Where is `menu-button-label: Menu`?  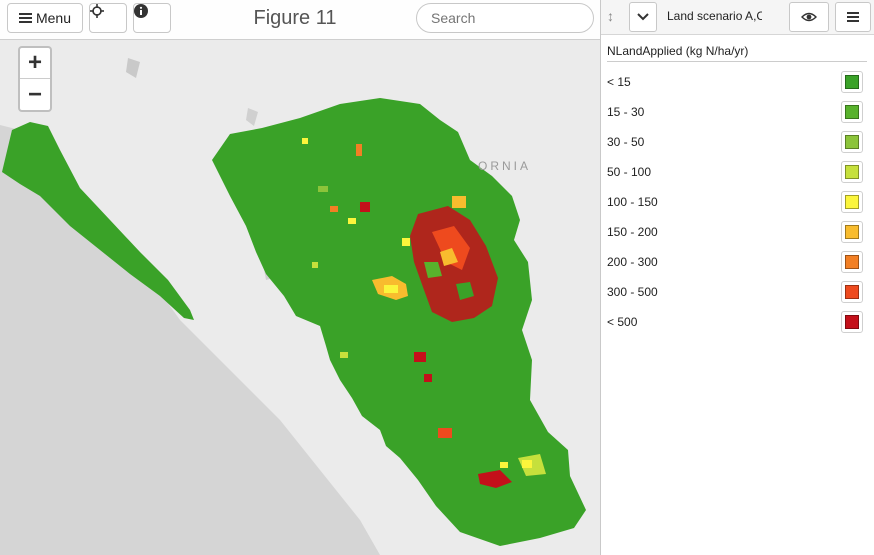
menu-button-label: Menu is located at coordinates (53, 18).